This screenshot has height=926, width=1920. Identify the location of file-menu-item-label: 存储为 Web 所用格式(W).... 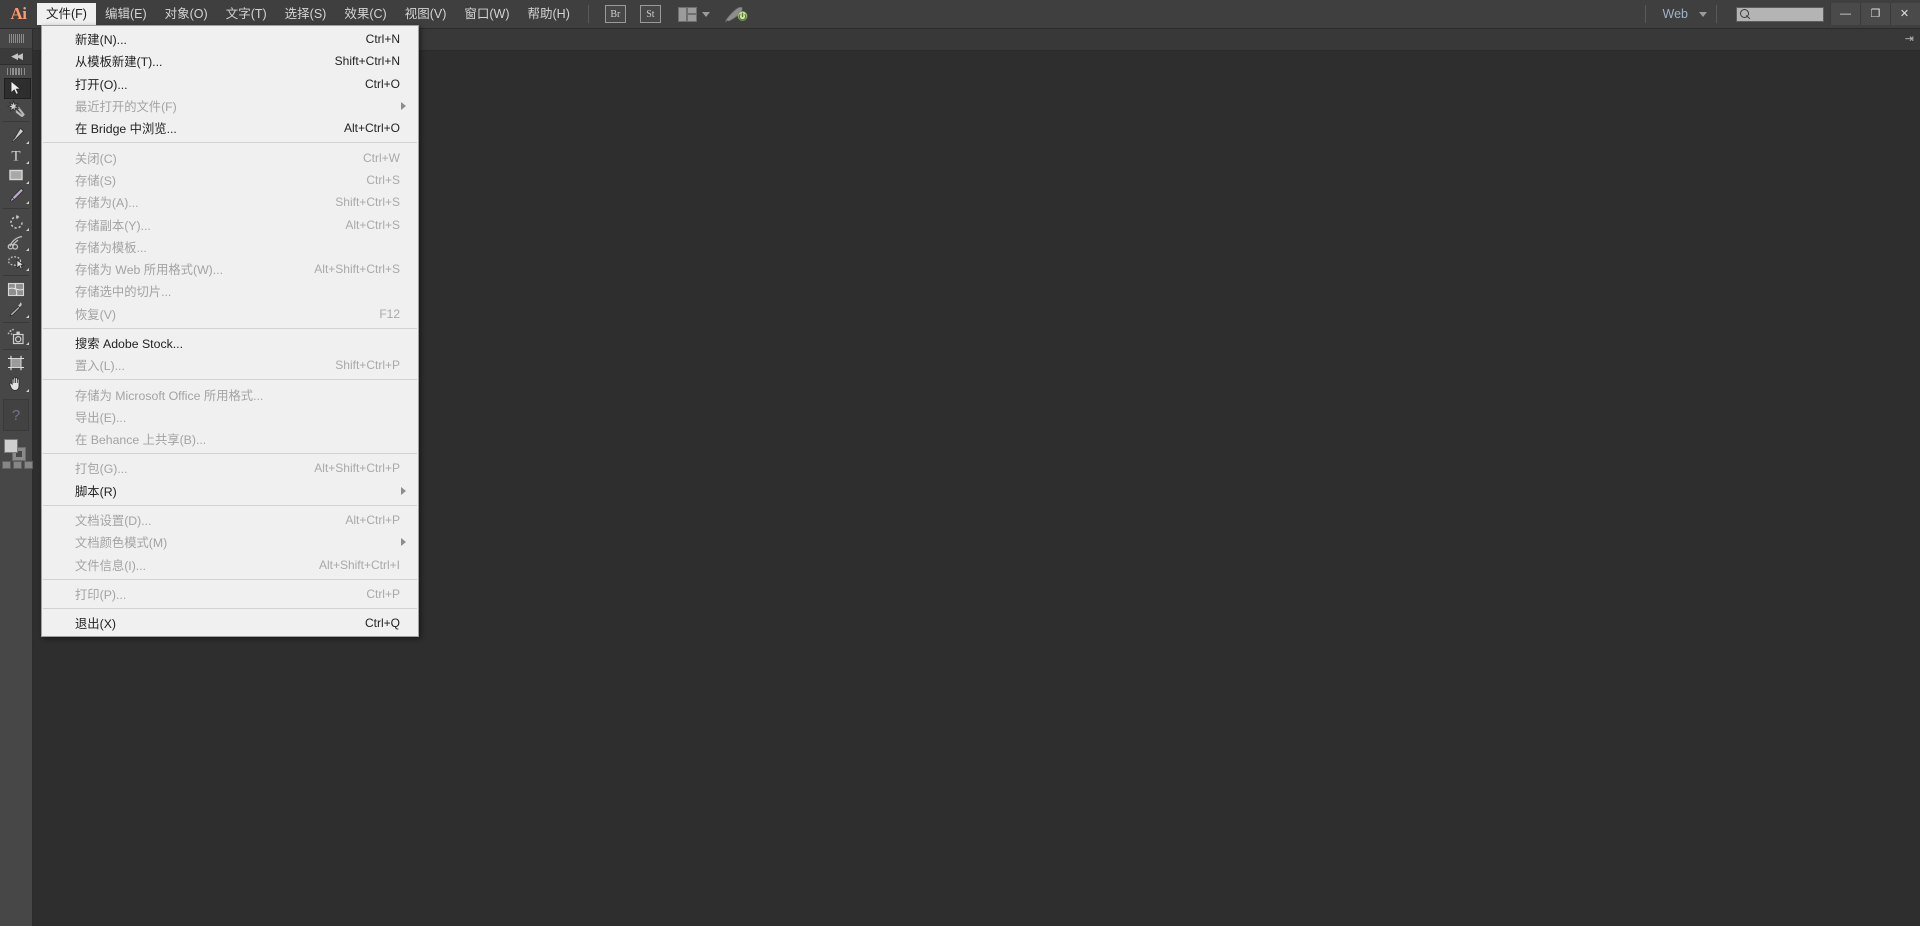
(149, 270).